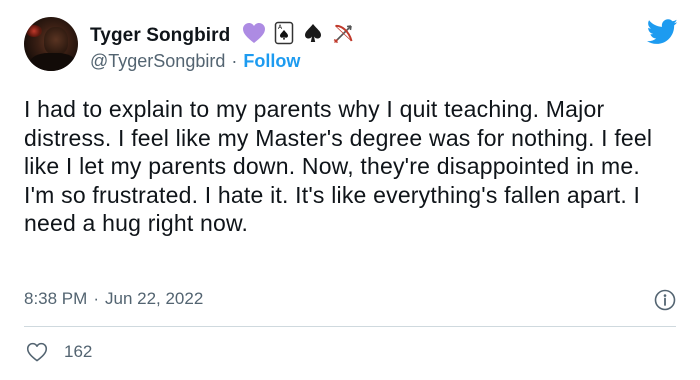  What do you see at coordinates (154, 298) in the screenshot?
I see `tweet-date: Jun 22, 2022` at bounding box center [154, 298].